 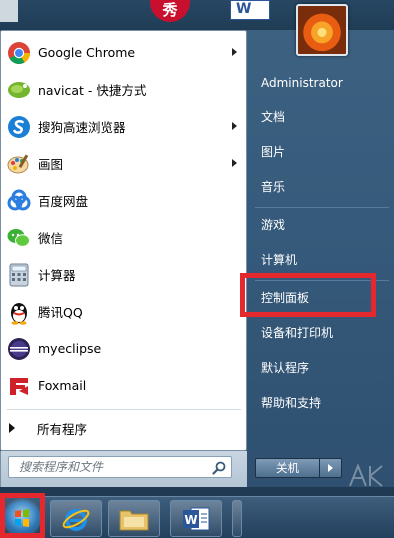 What do you see at coordinates (70, 348) in the screenshot?
I see `program-label: myeclipse` at bounding box center [70, 348].